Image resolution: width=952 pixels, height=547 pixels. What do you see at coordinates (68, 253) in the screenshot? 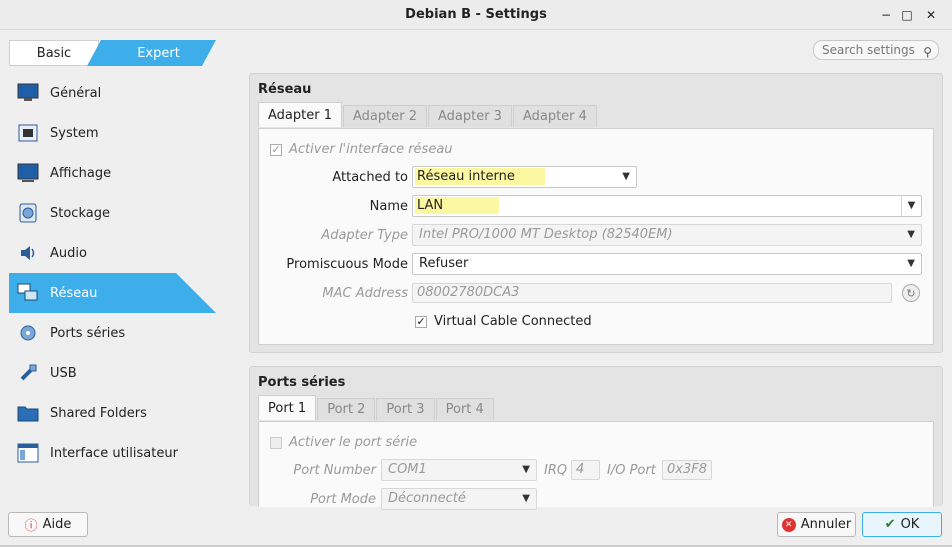
I see `sidebar-item-label: Audio` at bounding box center [68, 253].